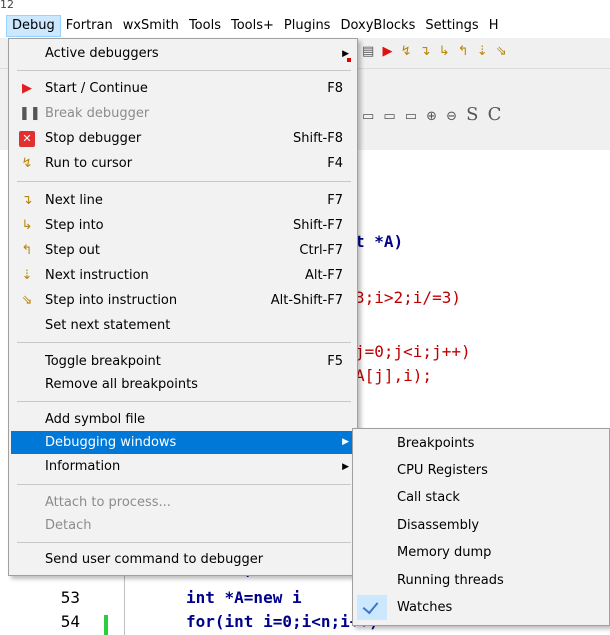  Describe the element at coordinates (27, 163) in the screenshot. I see `run-to-cursor-icon: ↯` at that location.